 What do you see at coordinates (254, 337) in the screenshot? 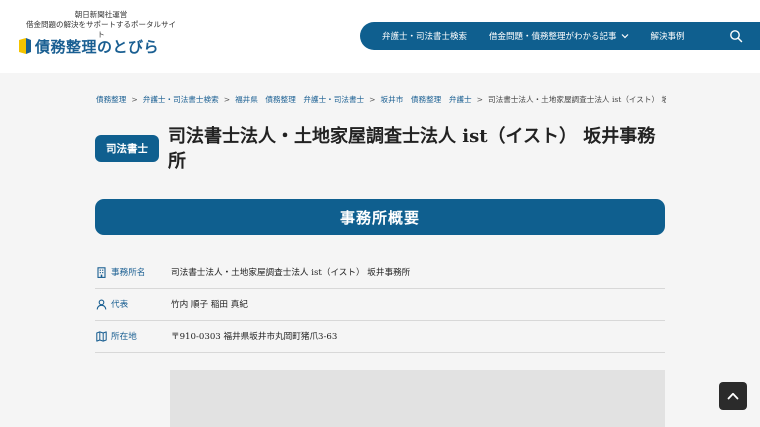
I see `info-value-address: 〒910-0303 福井県坂井市丸岡町猪爪3-63` at bounding box center [254, 337].